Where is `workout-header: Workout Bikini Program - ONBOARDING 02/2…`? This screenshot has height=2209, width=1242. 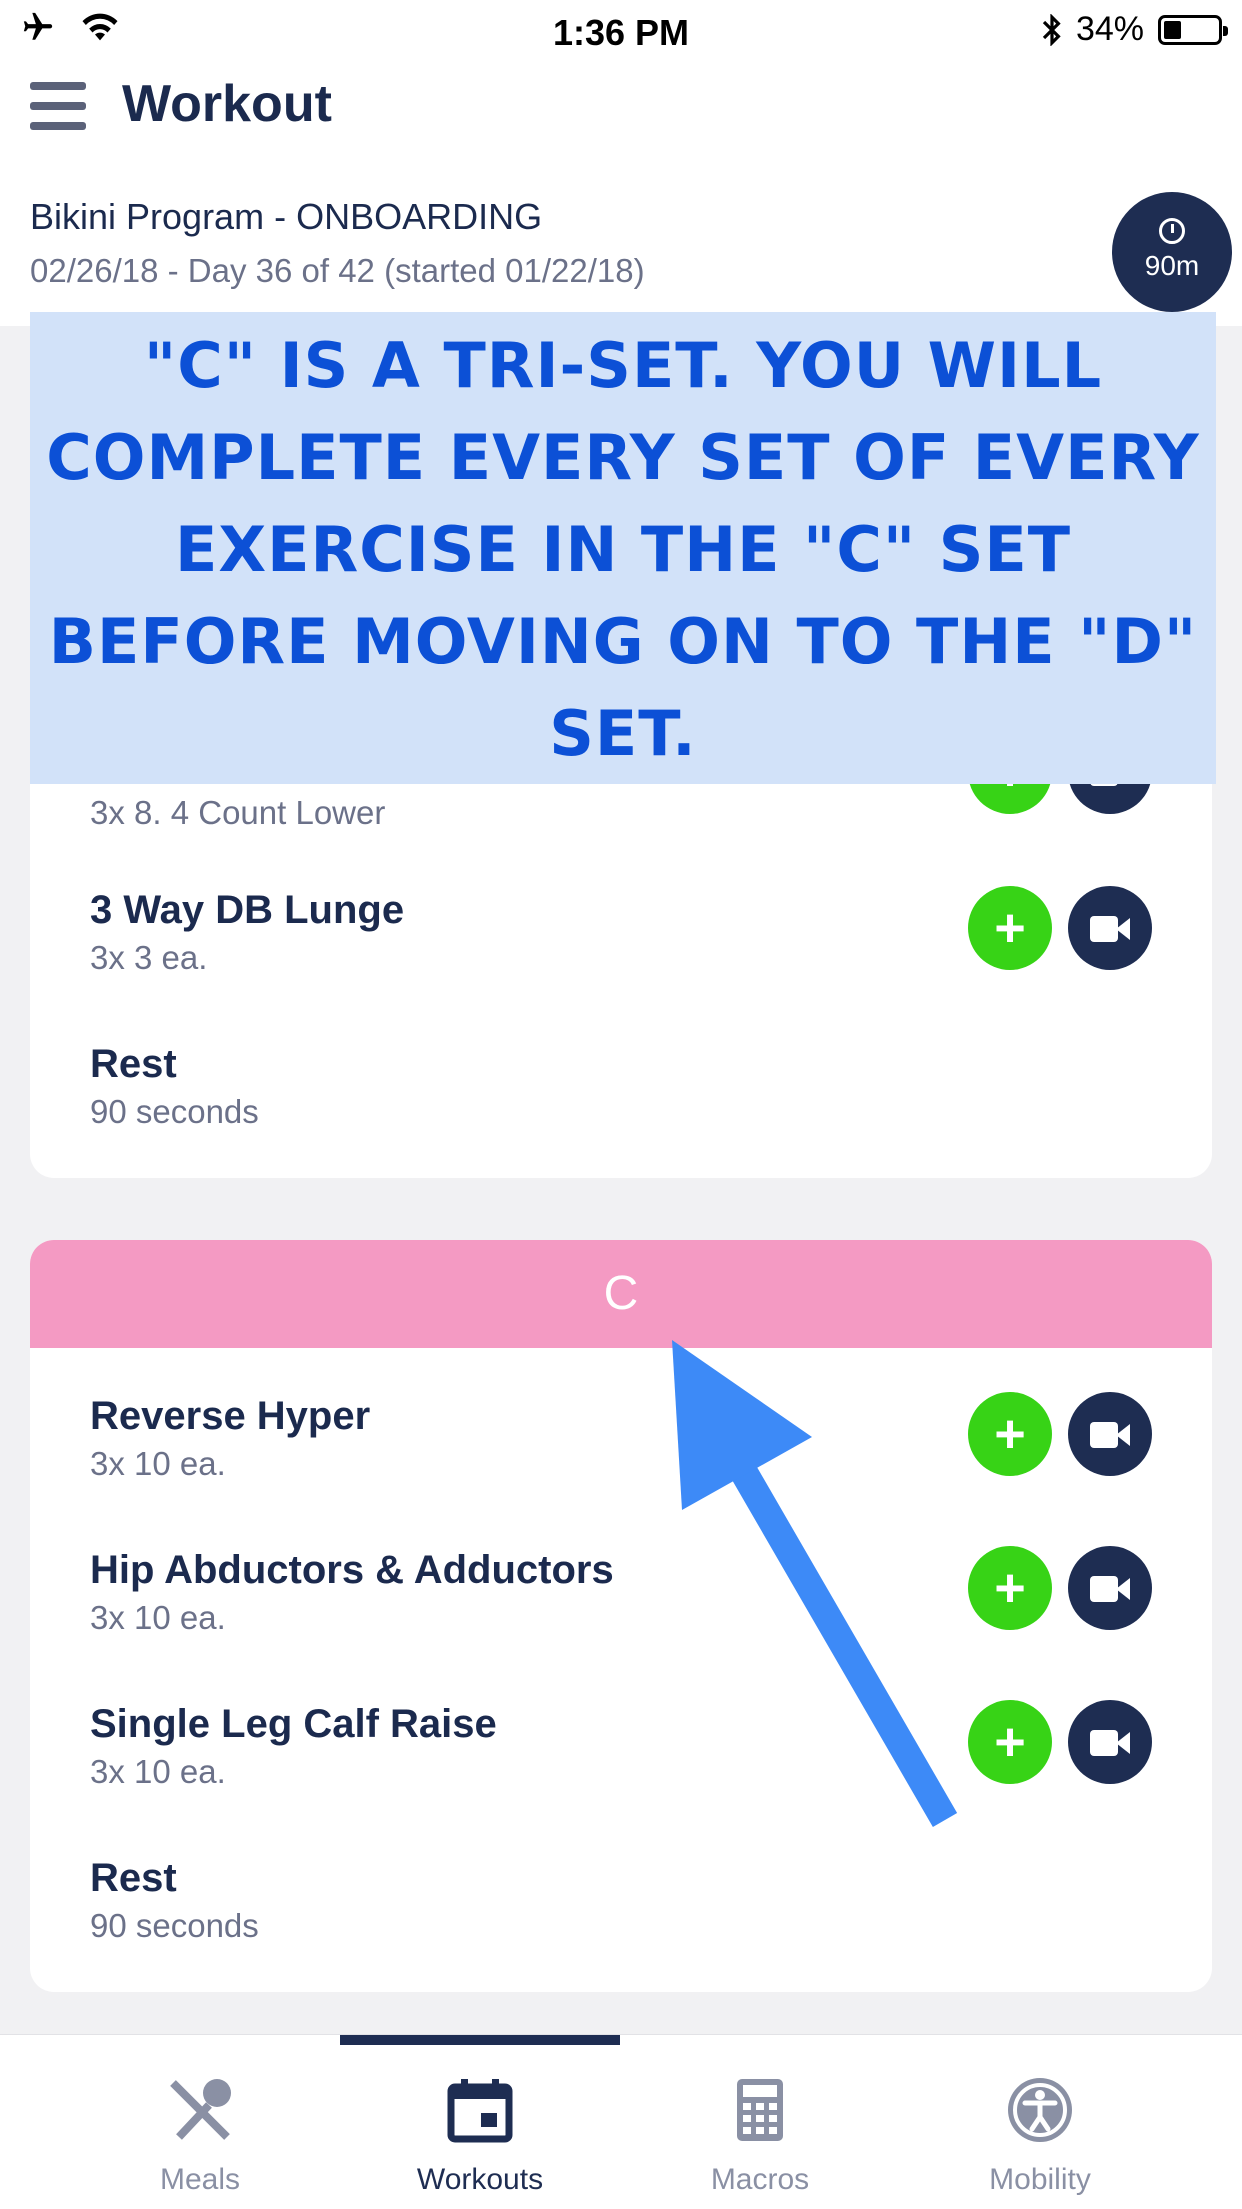
workout-header: Workout Bikini Program - ONBOARDING 02/2… is located at coordinates (621, 194).